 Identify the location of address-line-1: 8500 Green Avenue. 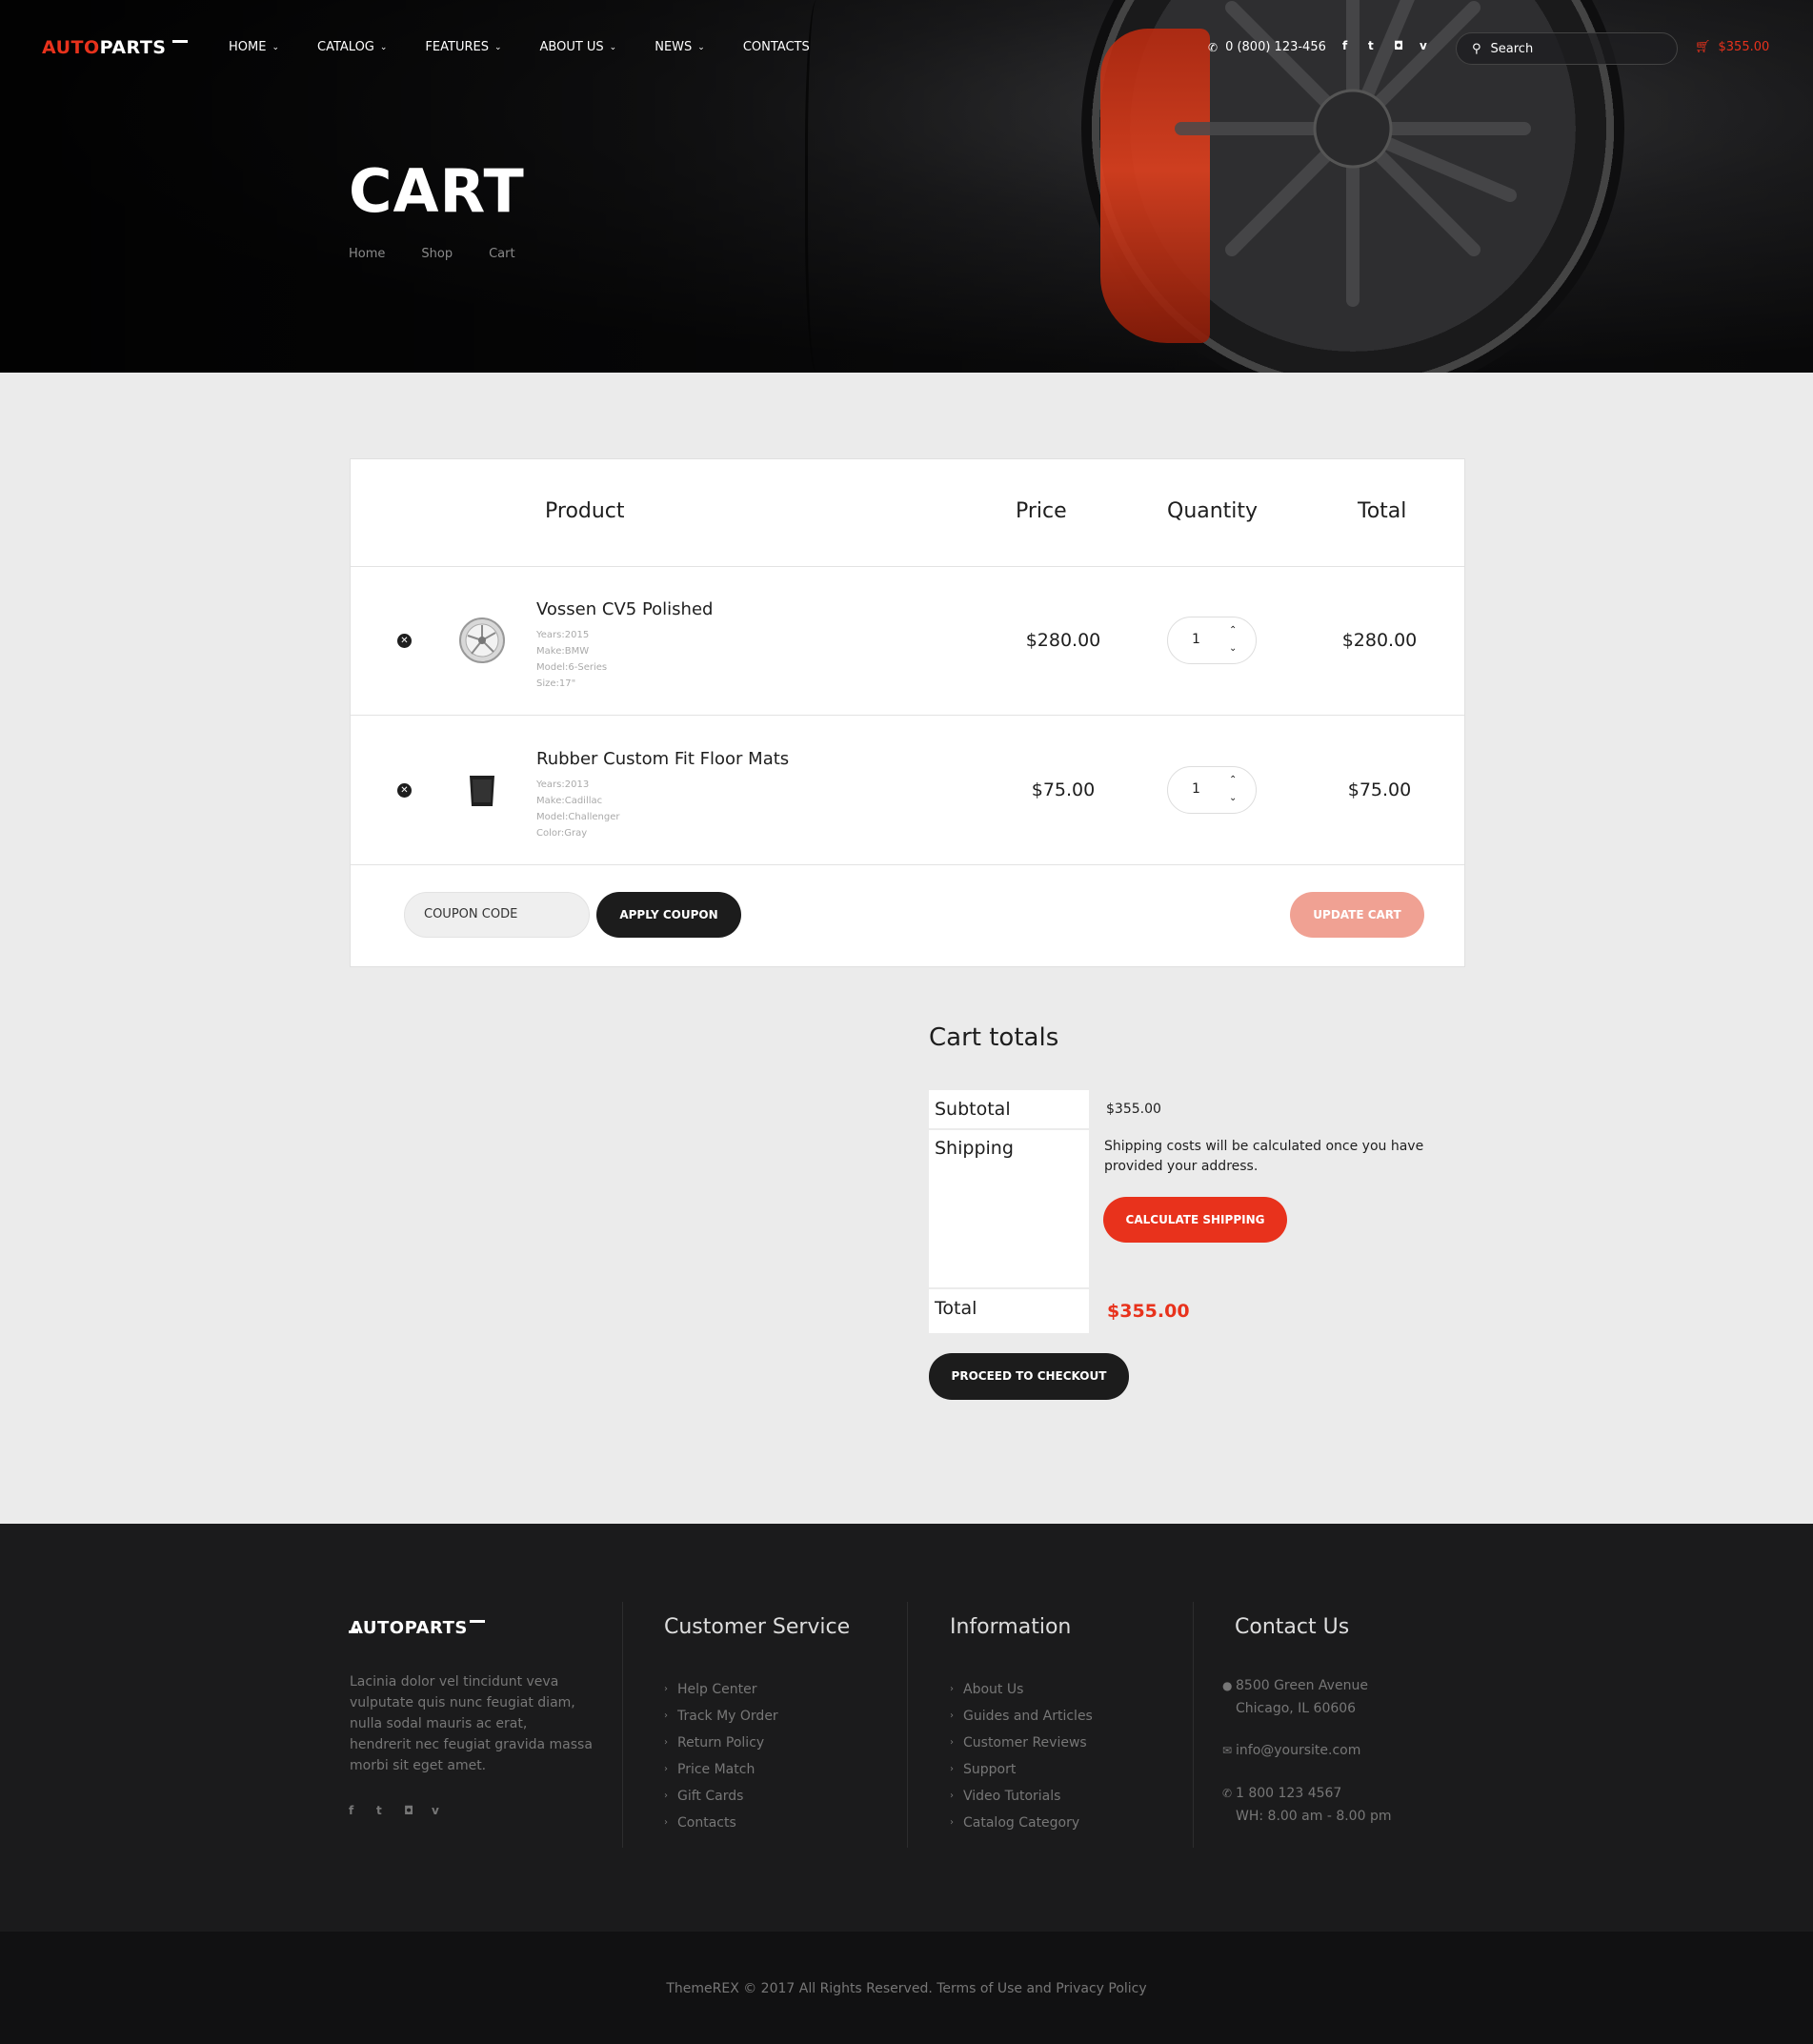
(1302, 1685).